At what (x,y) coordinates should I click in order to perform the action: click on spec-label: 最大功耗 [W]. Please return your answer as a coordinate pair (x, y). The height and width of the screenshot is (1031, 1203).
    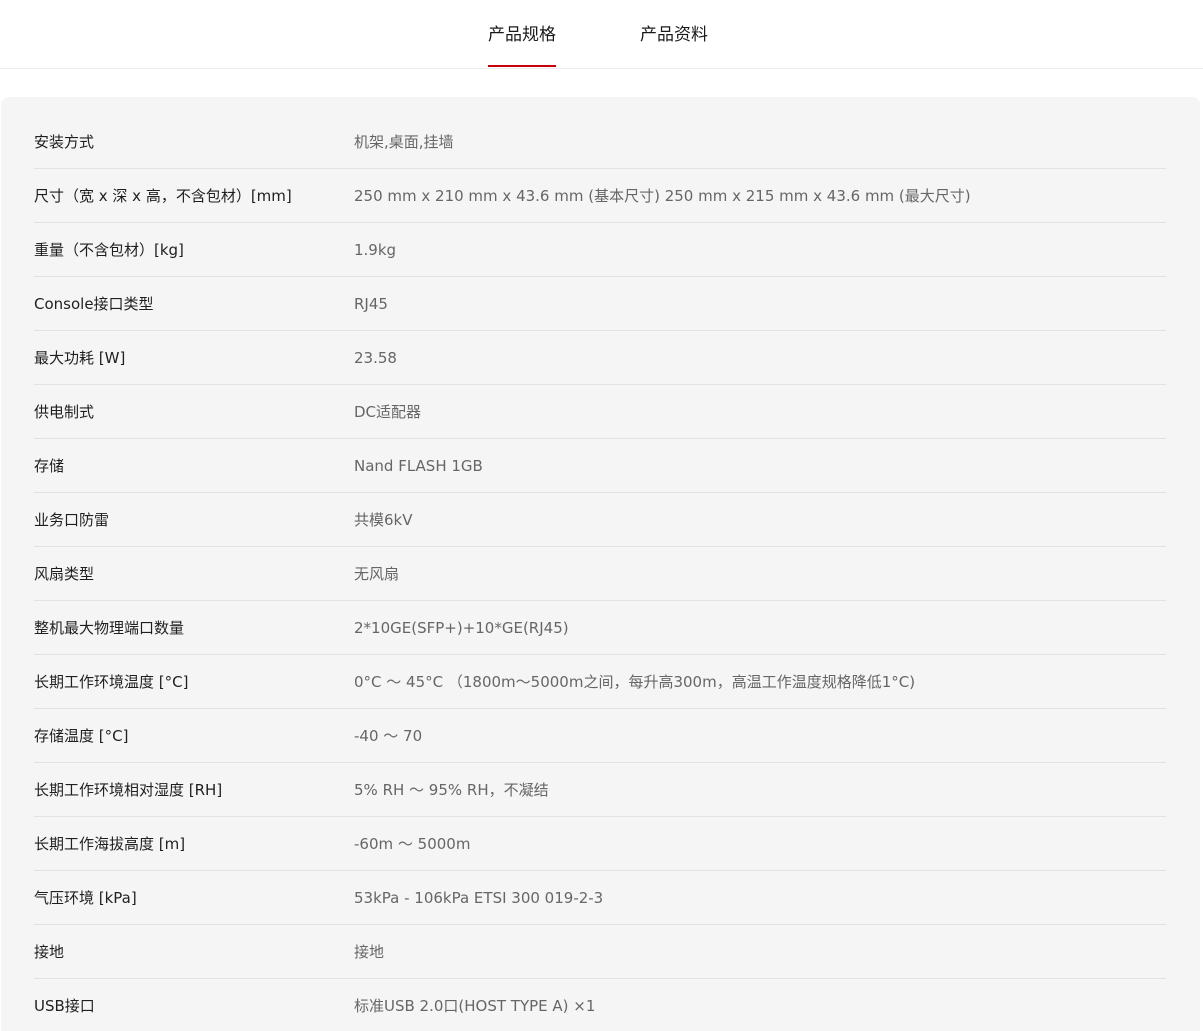
    Looking at the image, I should click on (80, 358).